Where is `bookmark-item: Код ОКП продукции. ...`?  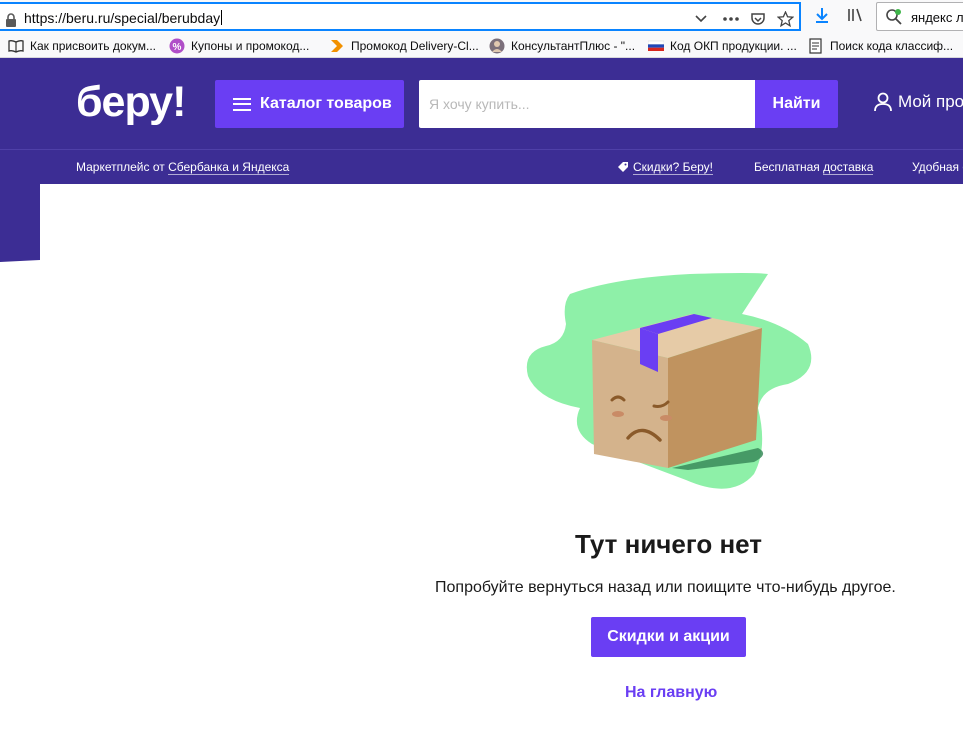 bookmark-item: Код ОКП продукции. ... is located at coordinates (722, 45).